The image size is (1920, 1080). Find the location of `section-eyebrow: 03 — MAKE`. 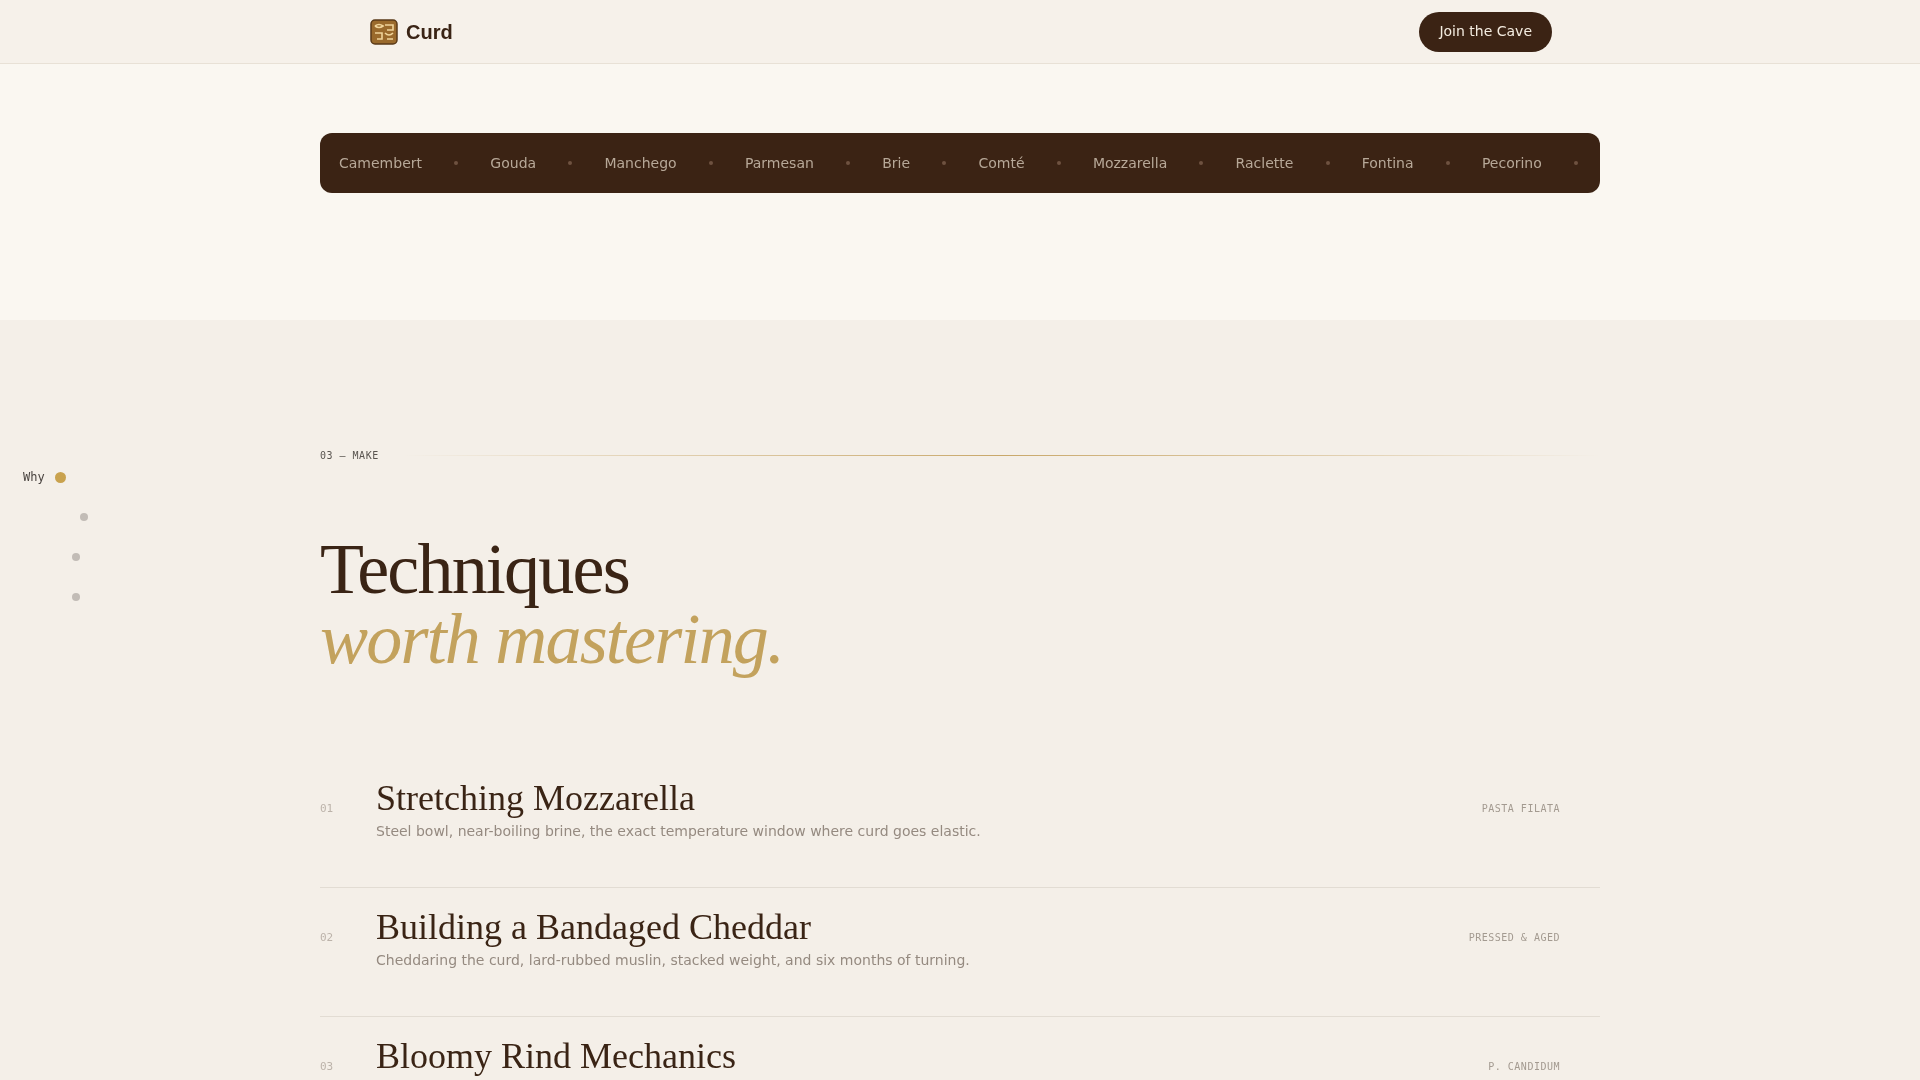

section-eyebrow: 03 — MAKE is located at coordinates (349, 456).